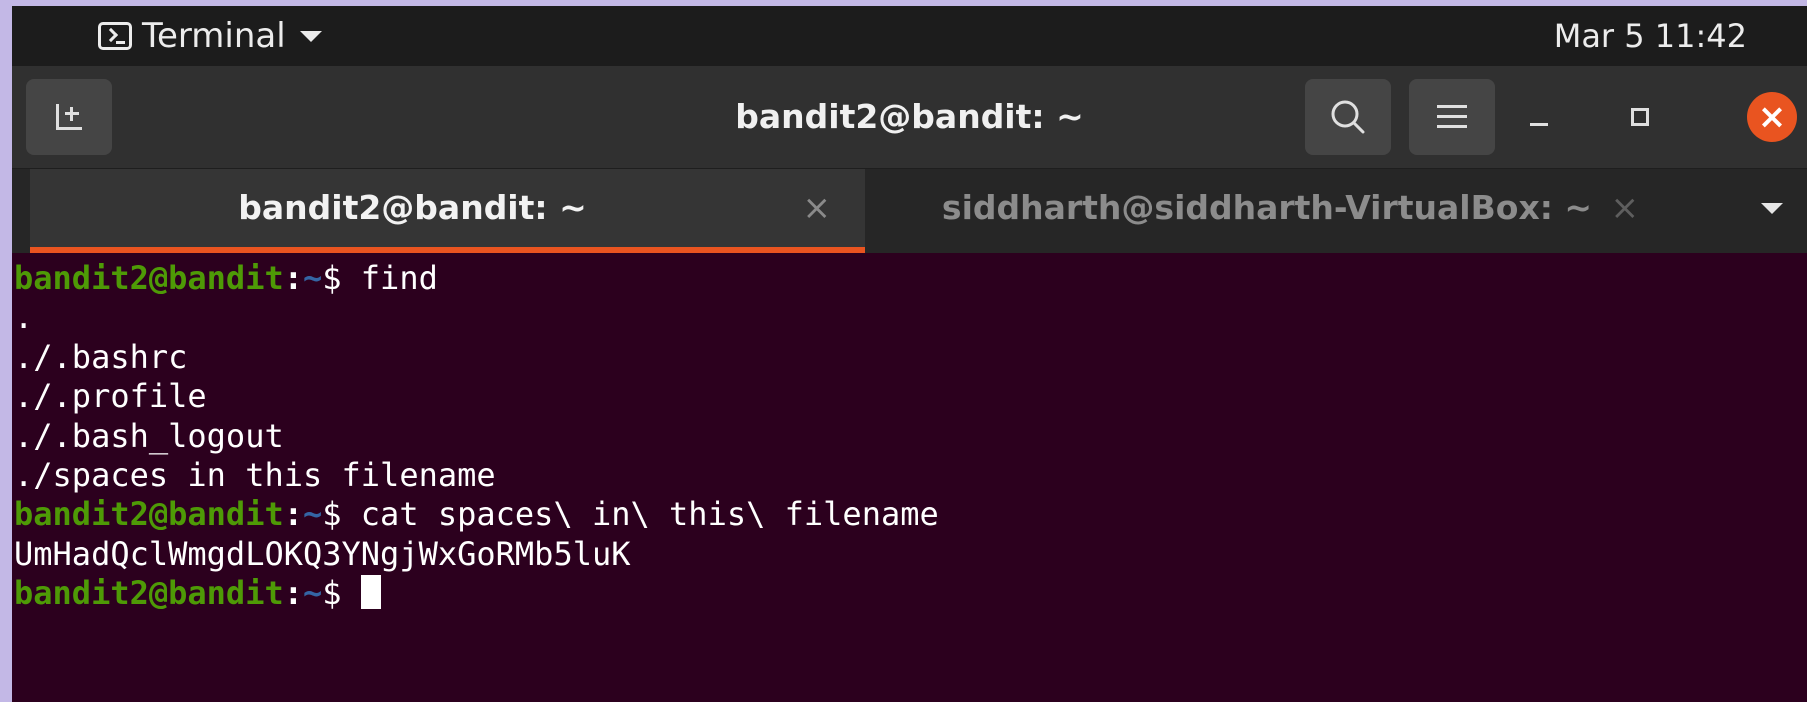 The height and width of the screenshot is (702, 1807). Describe the element at coordinates (214, 36) in the screenshot. I see `app-menu-label: Terminal` at that location.